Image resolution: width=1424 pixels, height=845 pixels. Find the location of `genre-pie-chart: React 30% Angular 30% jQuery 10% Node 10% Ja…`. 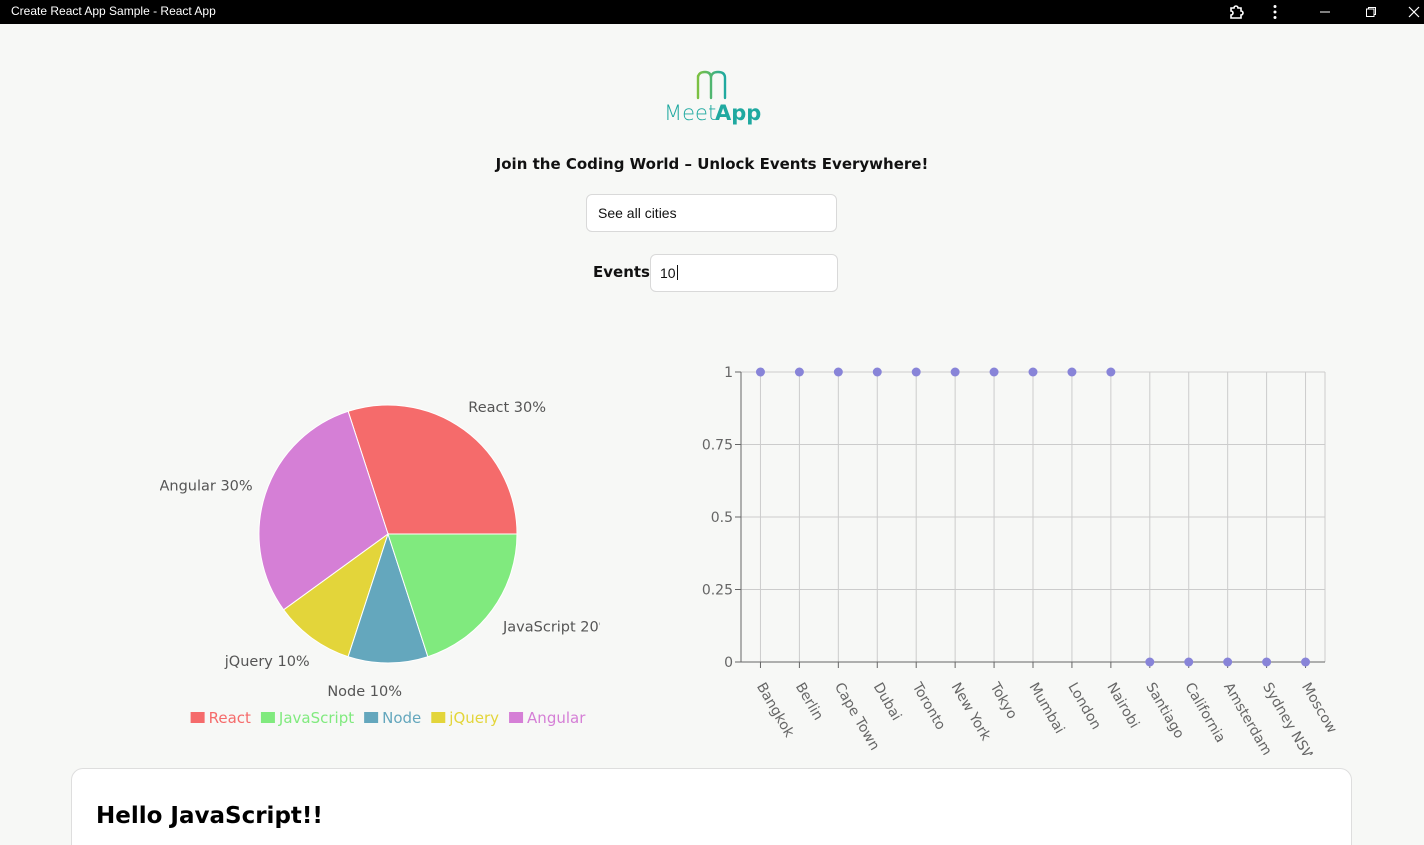

genre-pie-chart: React 30% Angular 30% jQuery 10% Node 10% Ja… is located at coordinates (380, 563).